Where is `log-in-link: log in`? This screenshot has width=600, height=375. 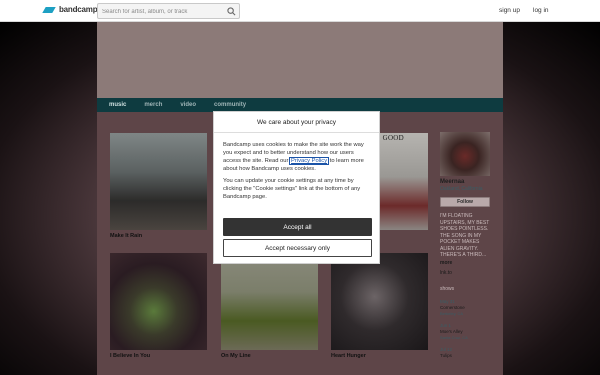 log-in-link: log in is located at coordinates (541, 10).